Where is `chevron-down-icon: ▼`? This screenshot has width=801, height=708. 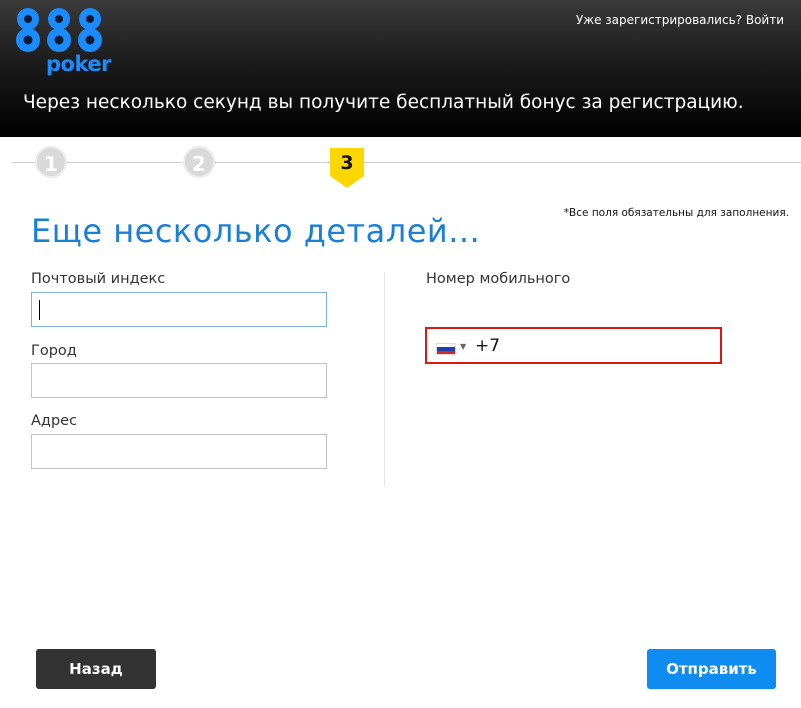 chevron-down-icon: ▼ is located at coordinates (464, 347).